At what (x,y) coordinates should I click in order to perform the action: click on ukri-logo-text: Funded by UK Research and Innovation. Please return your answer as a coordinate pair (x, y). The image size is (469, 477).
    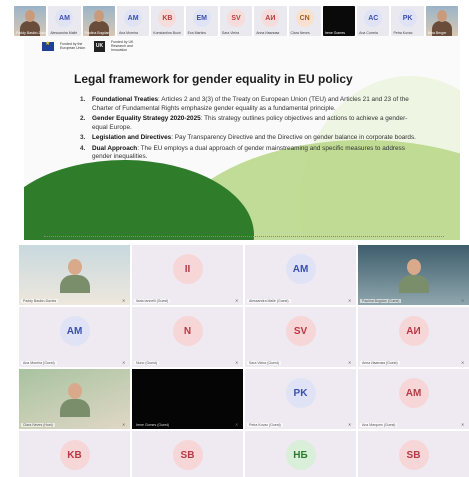
    Looking at the image, I should click on (122, 46).